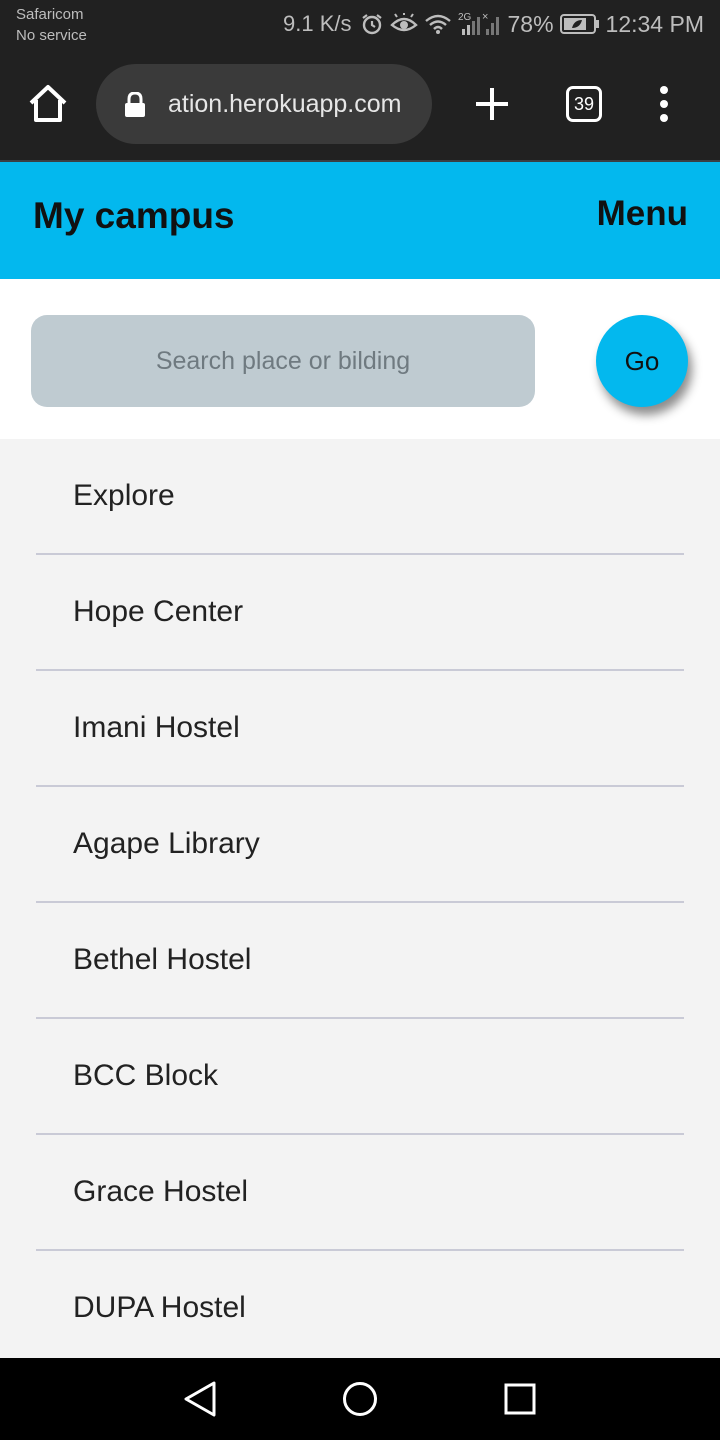 The image size is (720, 1440). I want to click on battery-icon, so click(579, 24).